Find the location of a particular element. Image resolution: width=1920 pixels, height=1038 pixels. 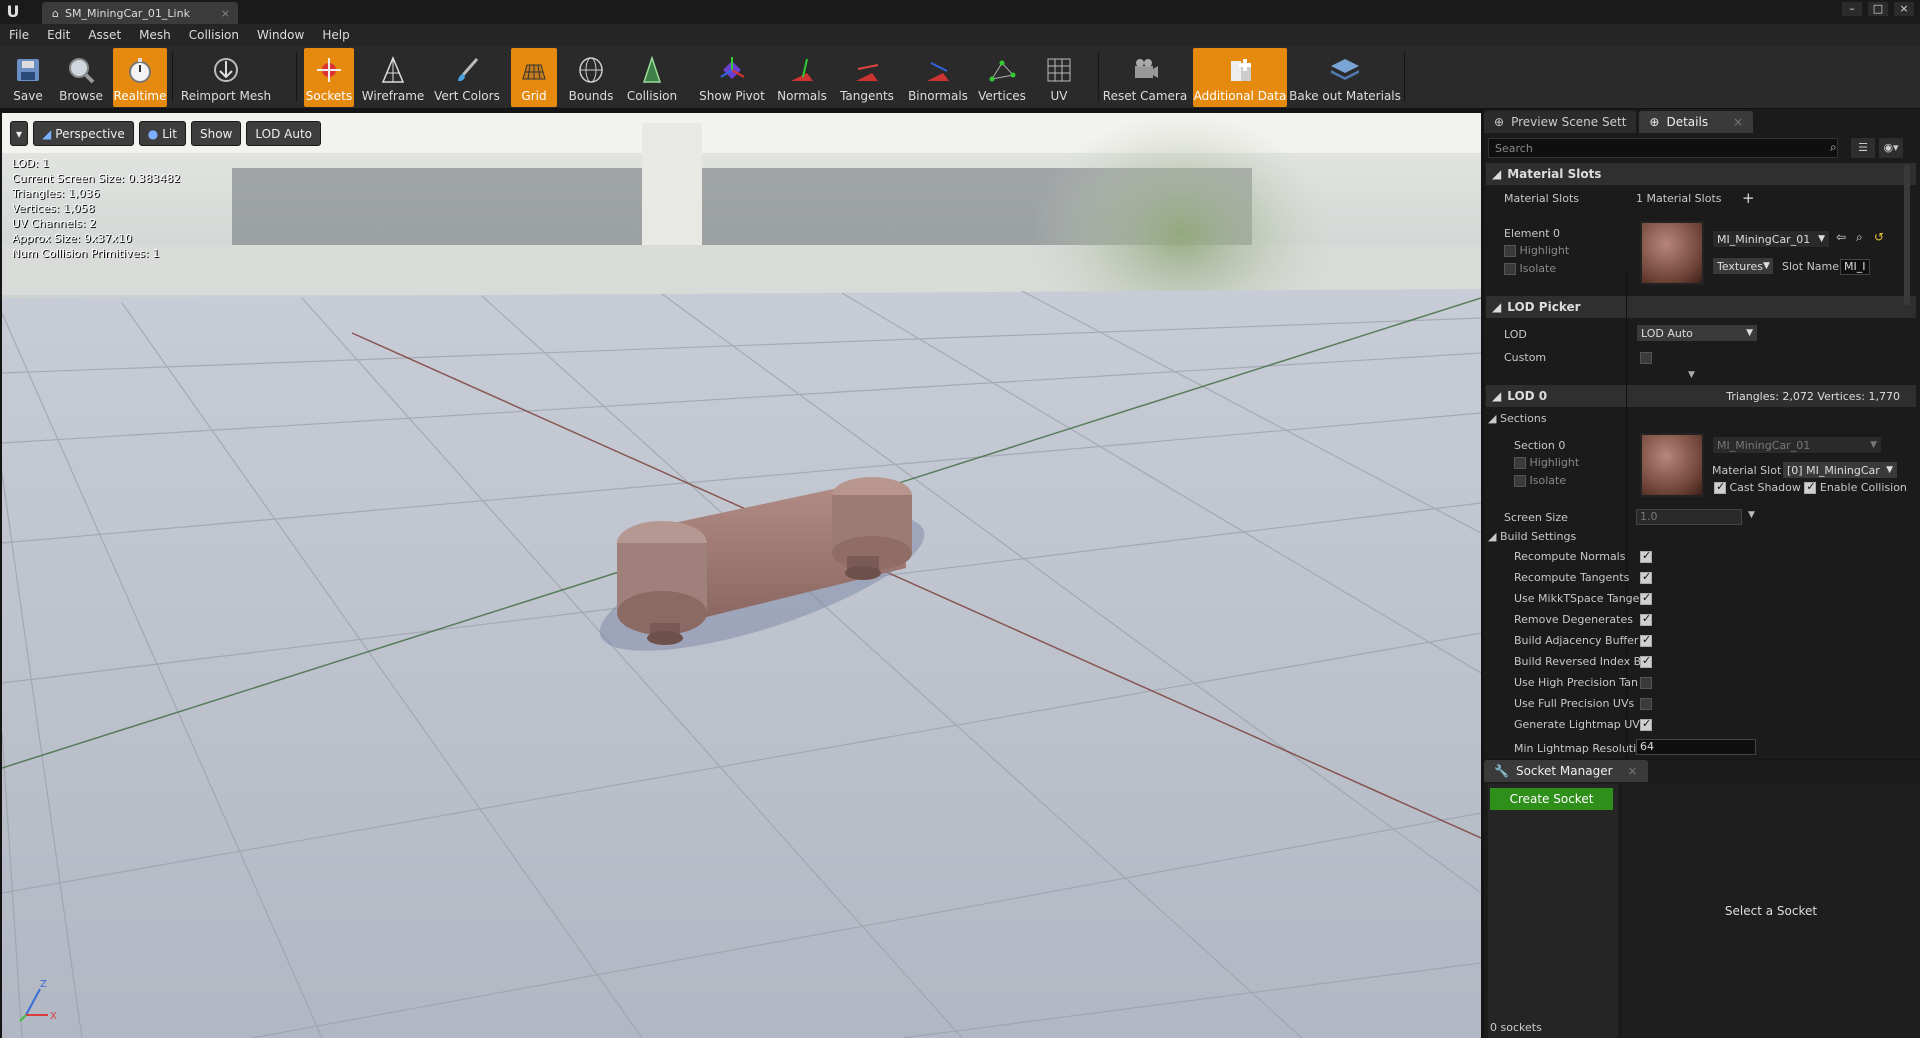

maximize-icon: □ is located at coordinates (1878, 9).